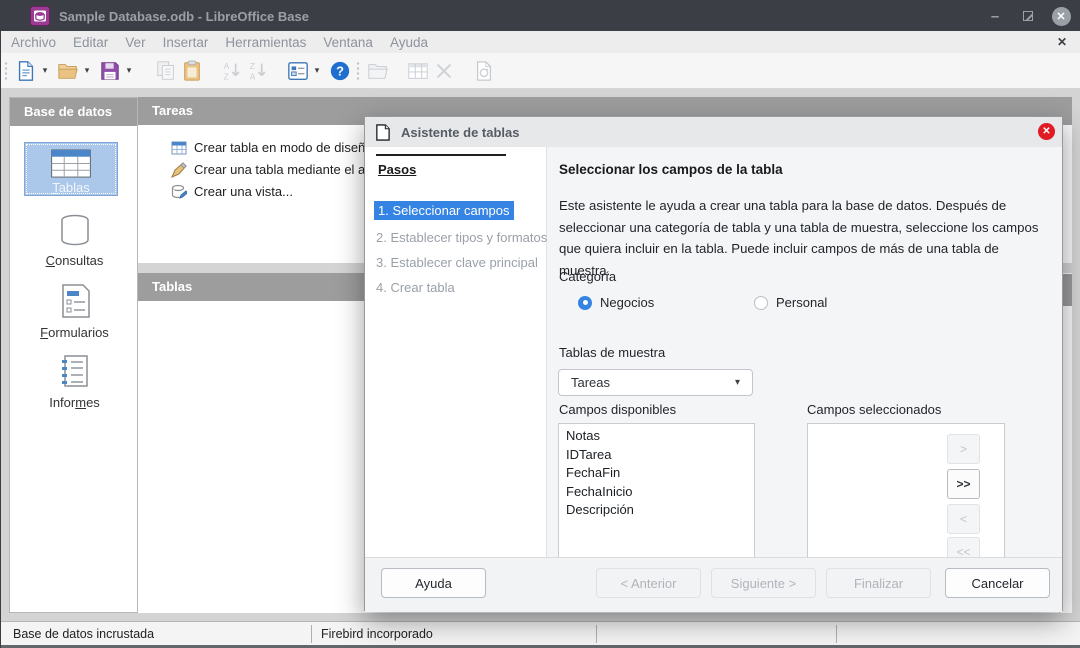 Image resolution: width=1080 pixels, height=648 pixels. I want to click on close-icon: ✕, so click(1061, 16).